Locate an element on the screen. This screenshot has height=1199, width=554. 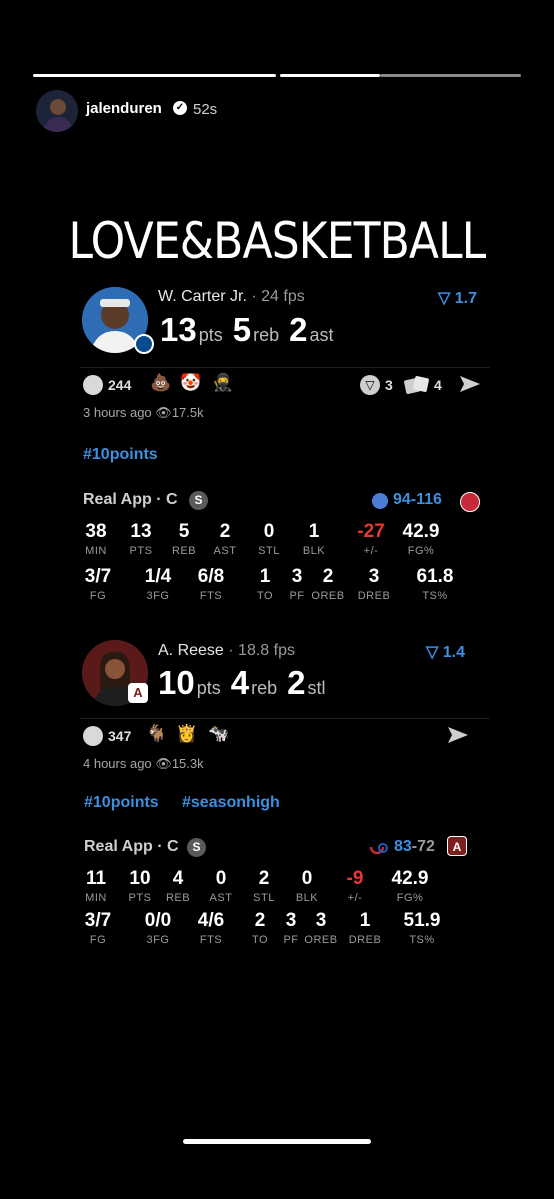
cards-count: 4 is located at coordinates (438, 385).